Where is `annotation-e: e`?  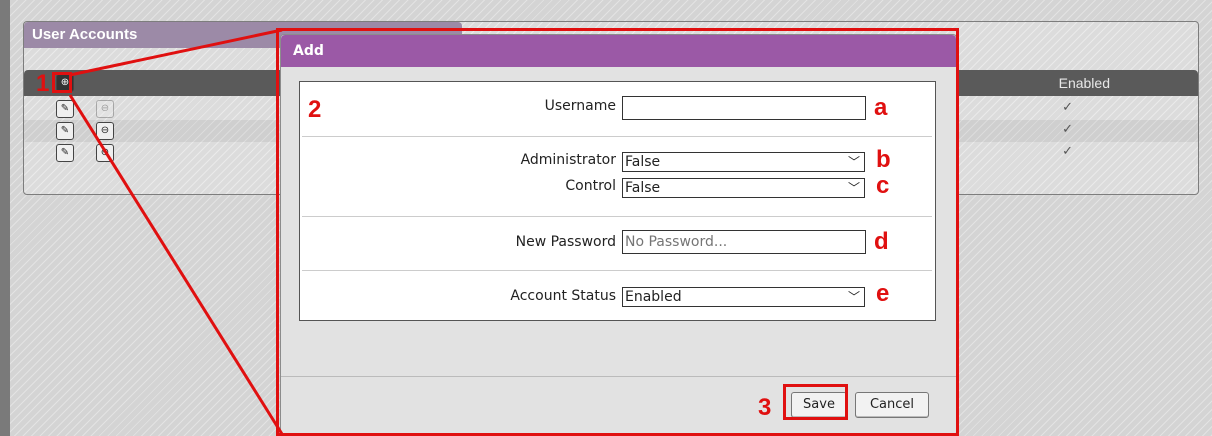 annotation-e: e is located at coordinates (883, 293).